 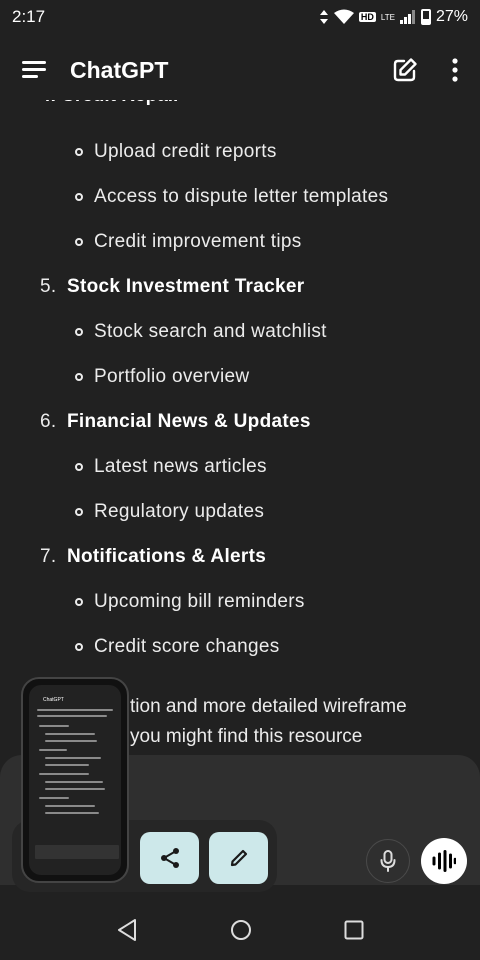 I want to click on status-icons: HD LTE 27%, so click(x=393, y=17).